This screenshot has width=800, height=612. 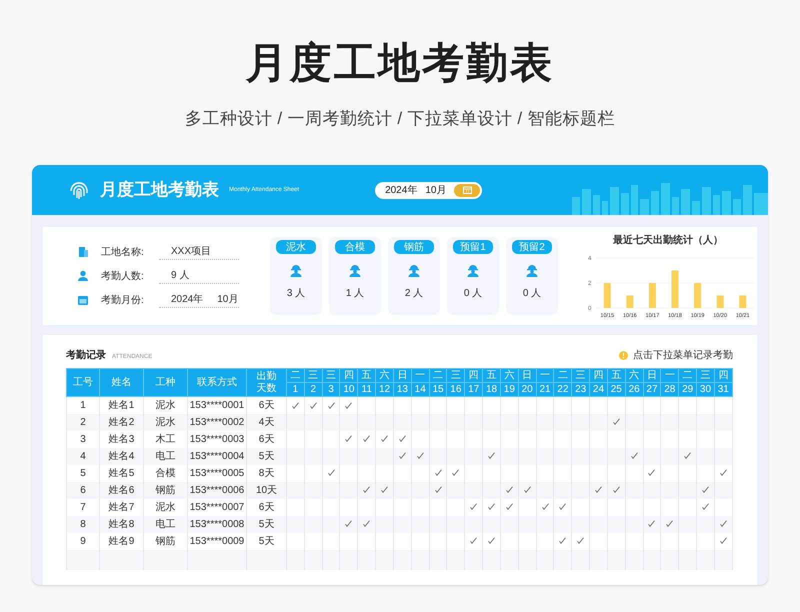 What do you see at coordinates (122, 382) in the screenshot?
I see `column-header: 姓名` at bounding box center [122, 382].